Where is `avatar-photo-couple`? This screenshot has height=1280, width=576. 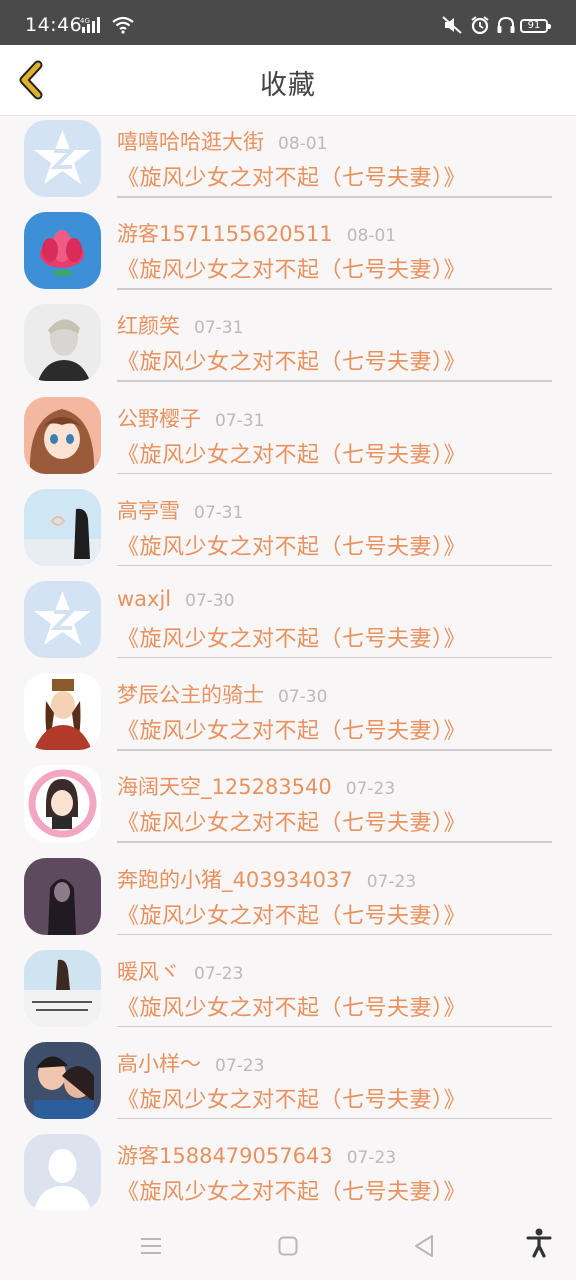
avatar-photo-couple is located at coordinates (62, 1080).